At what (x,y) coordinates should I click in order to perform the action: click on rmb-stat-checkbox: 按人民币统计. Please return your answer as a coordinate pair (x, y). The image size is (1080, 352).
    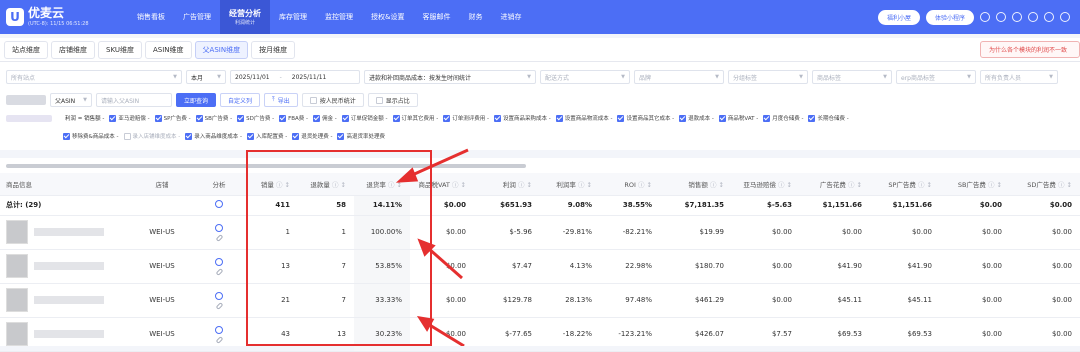
    Looking at the image, I should click on (332, 100).